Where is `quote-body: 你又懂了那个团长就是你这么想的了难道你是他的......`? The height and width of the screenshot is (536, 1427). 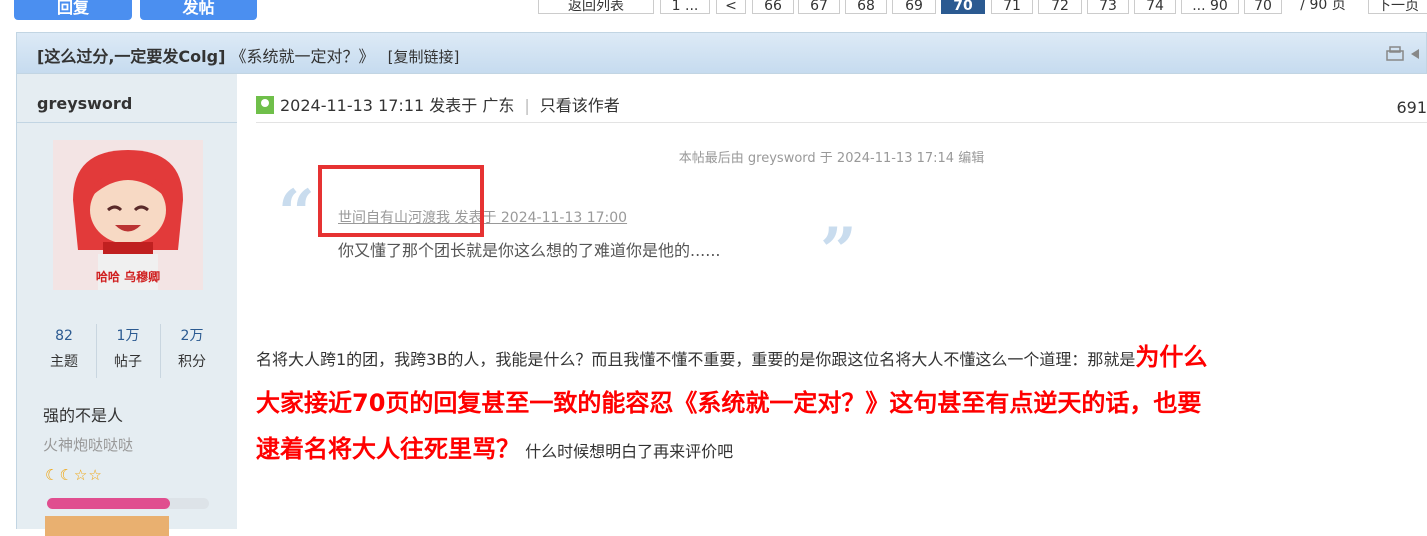 quote-body: 你又懂了那个团长就是你这么想的了难道你是他的...... is located at coordinates (529, 250).